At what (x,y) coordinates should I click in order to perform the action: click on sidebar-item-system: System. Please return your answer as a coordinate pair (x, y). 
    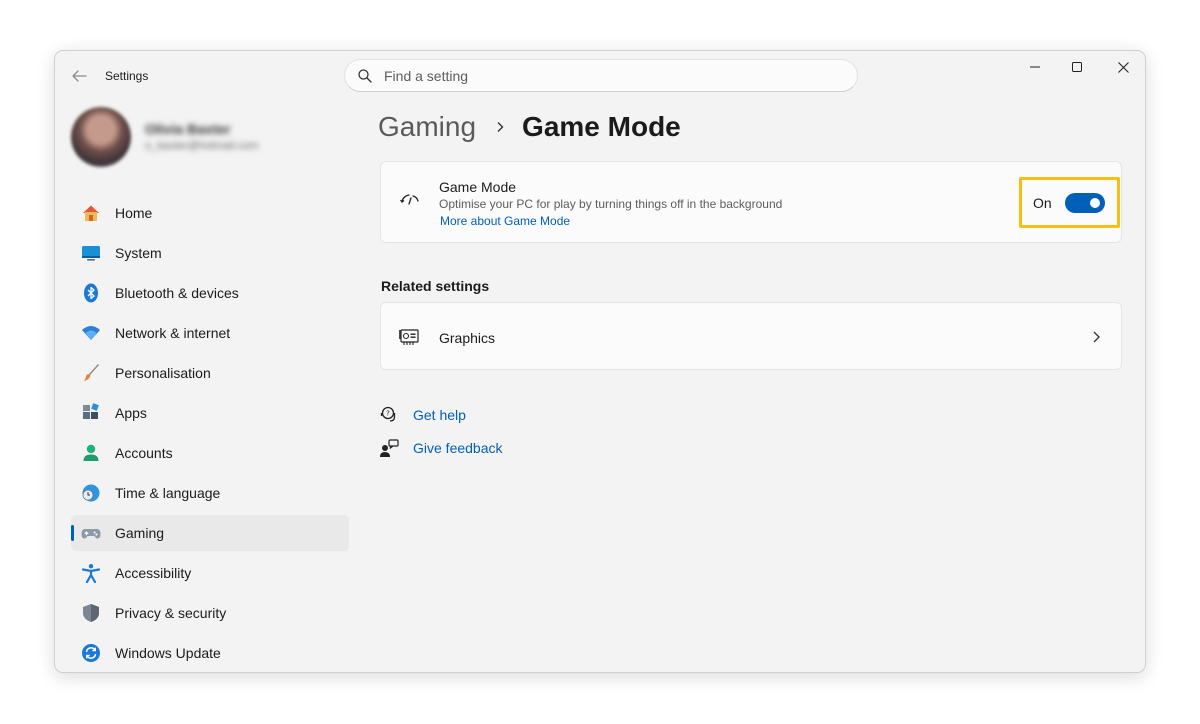
    Looking at the image, I should click on (210, 253).